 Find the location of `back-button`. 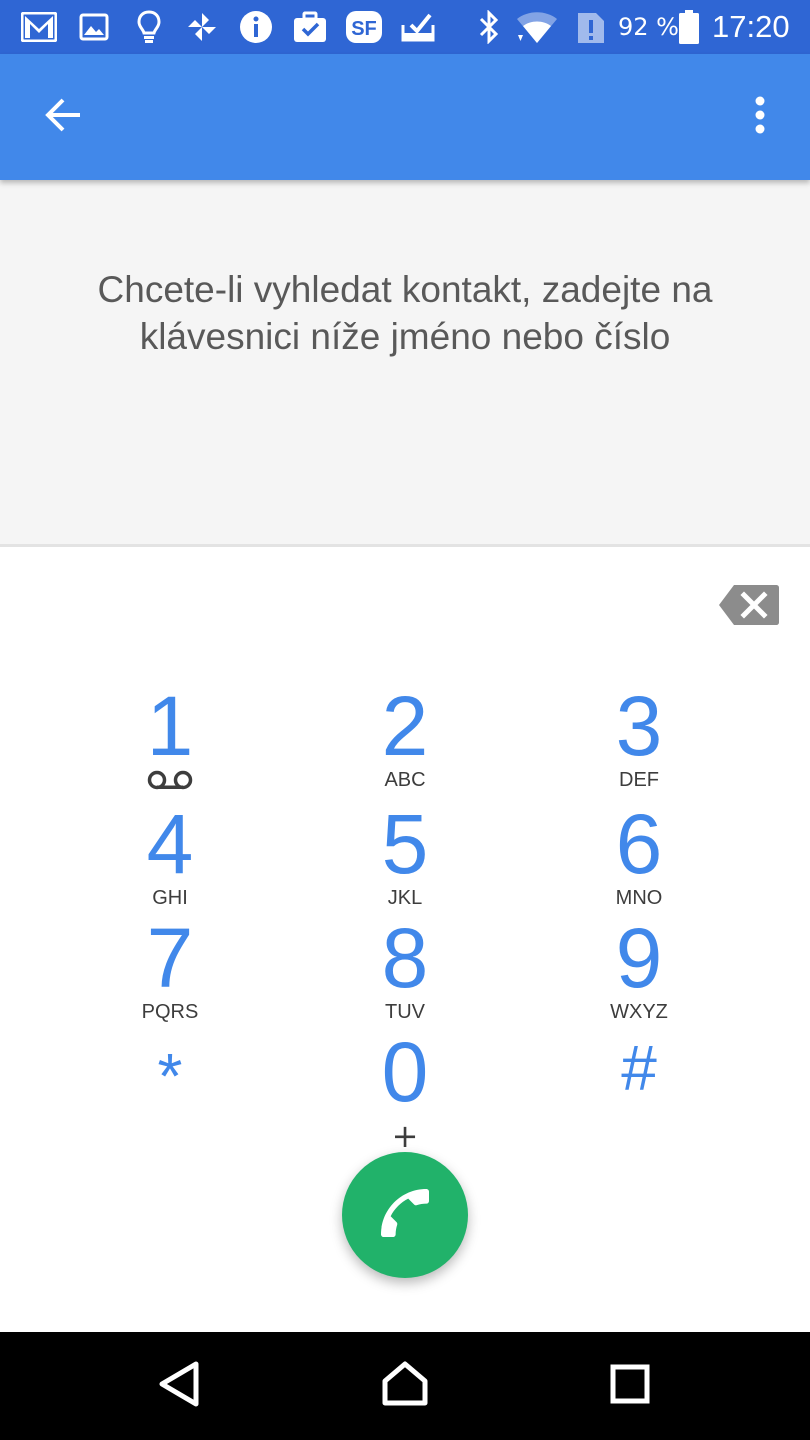

back-button is located at coordinates (63, 117).